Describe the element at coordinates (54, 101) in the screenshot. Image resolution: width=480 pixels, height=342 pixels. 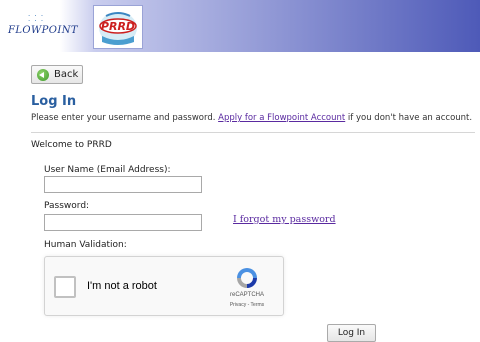
I see `page-title: Log In` at that location.